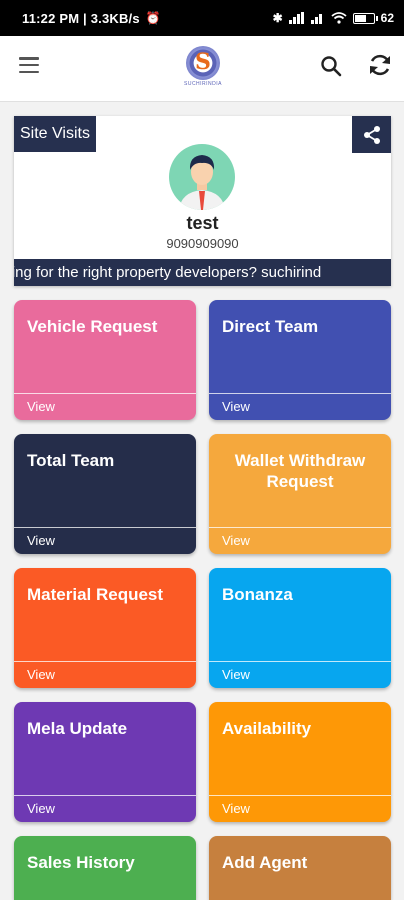 The image size is (404, 900). What do you see at coordinates (257, 594) in the screenshot?
I see `tile-title: Bonanza` at bounding box center [257, 594].